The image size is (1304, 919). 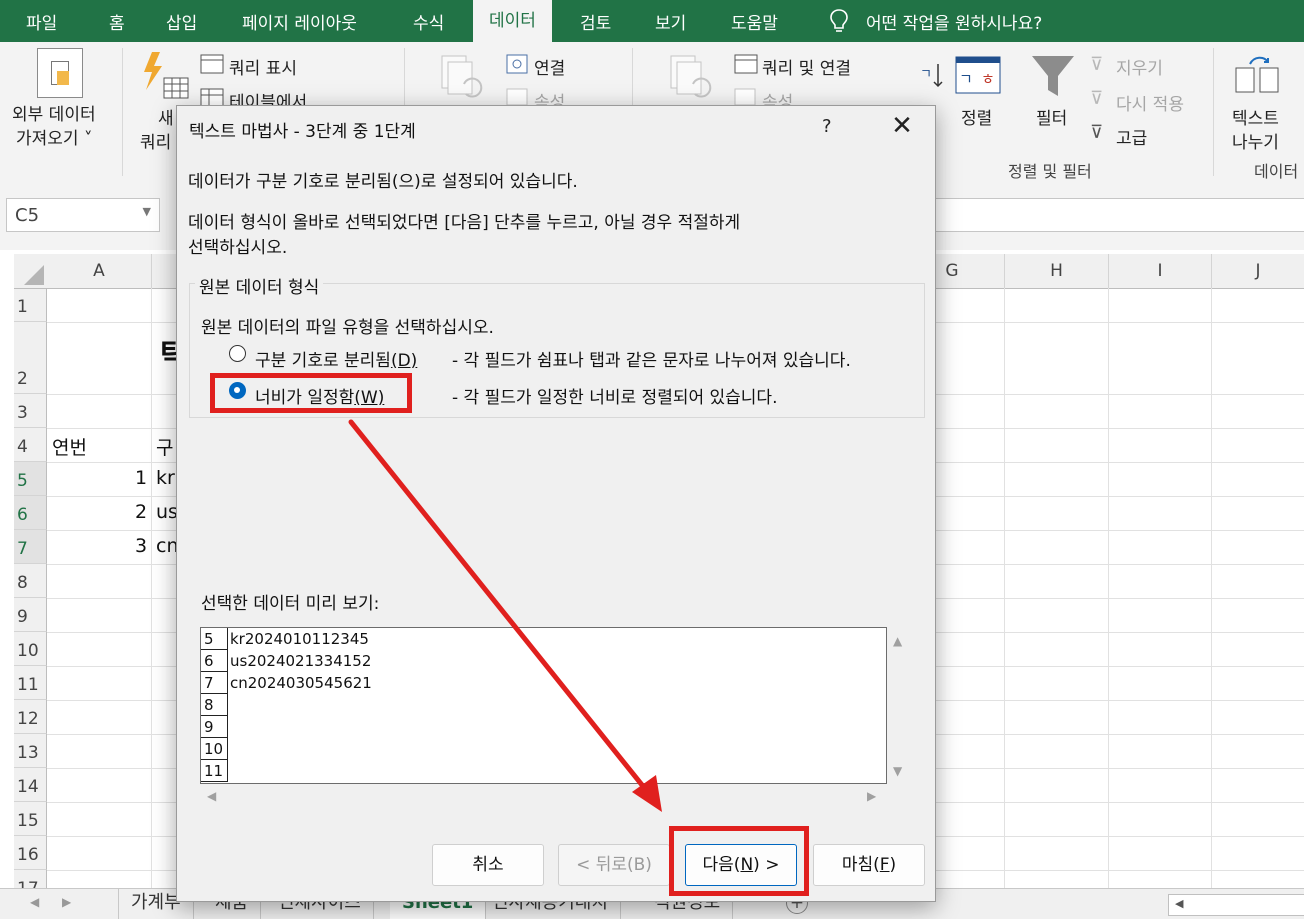 I want to click on show-queries-label: 쿼리 표시, so click(x=263, y=66).